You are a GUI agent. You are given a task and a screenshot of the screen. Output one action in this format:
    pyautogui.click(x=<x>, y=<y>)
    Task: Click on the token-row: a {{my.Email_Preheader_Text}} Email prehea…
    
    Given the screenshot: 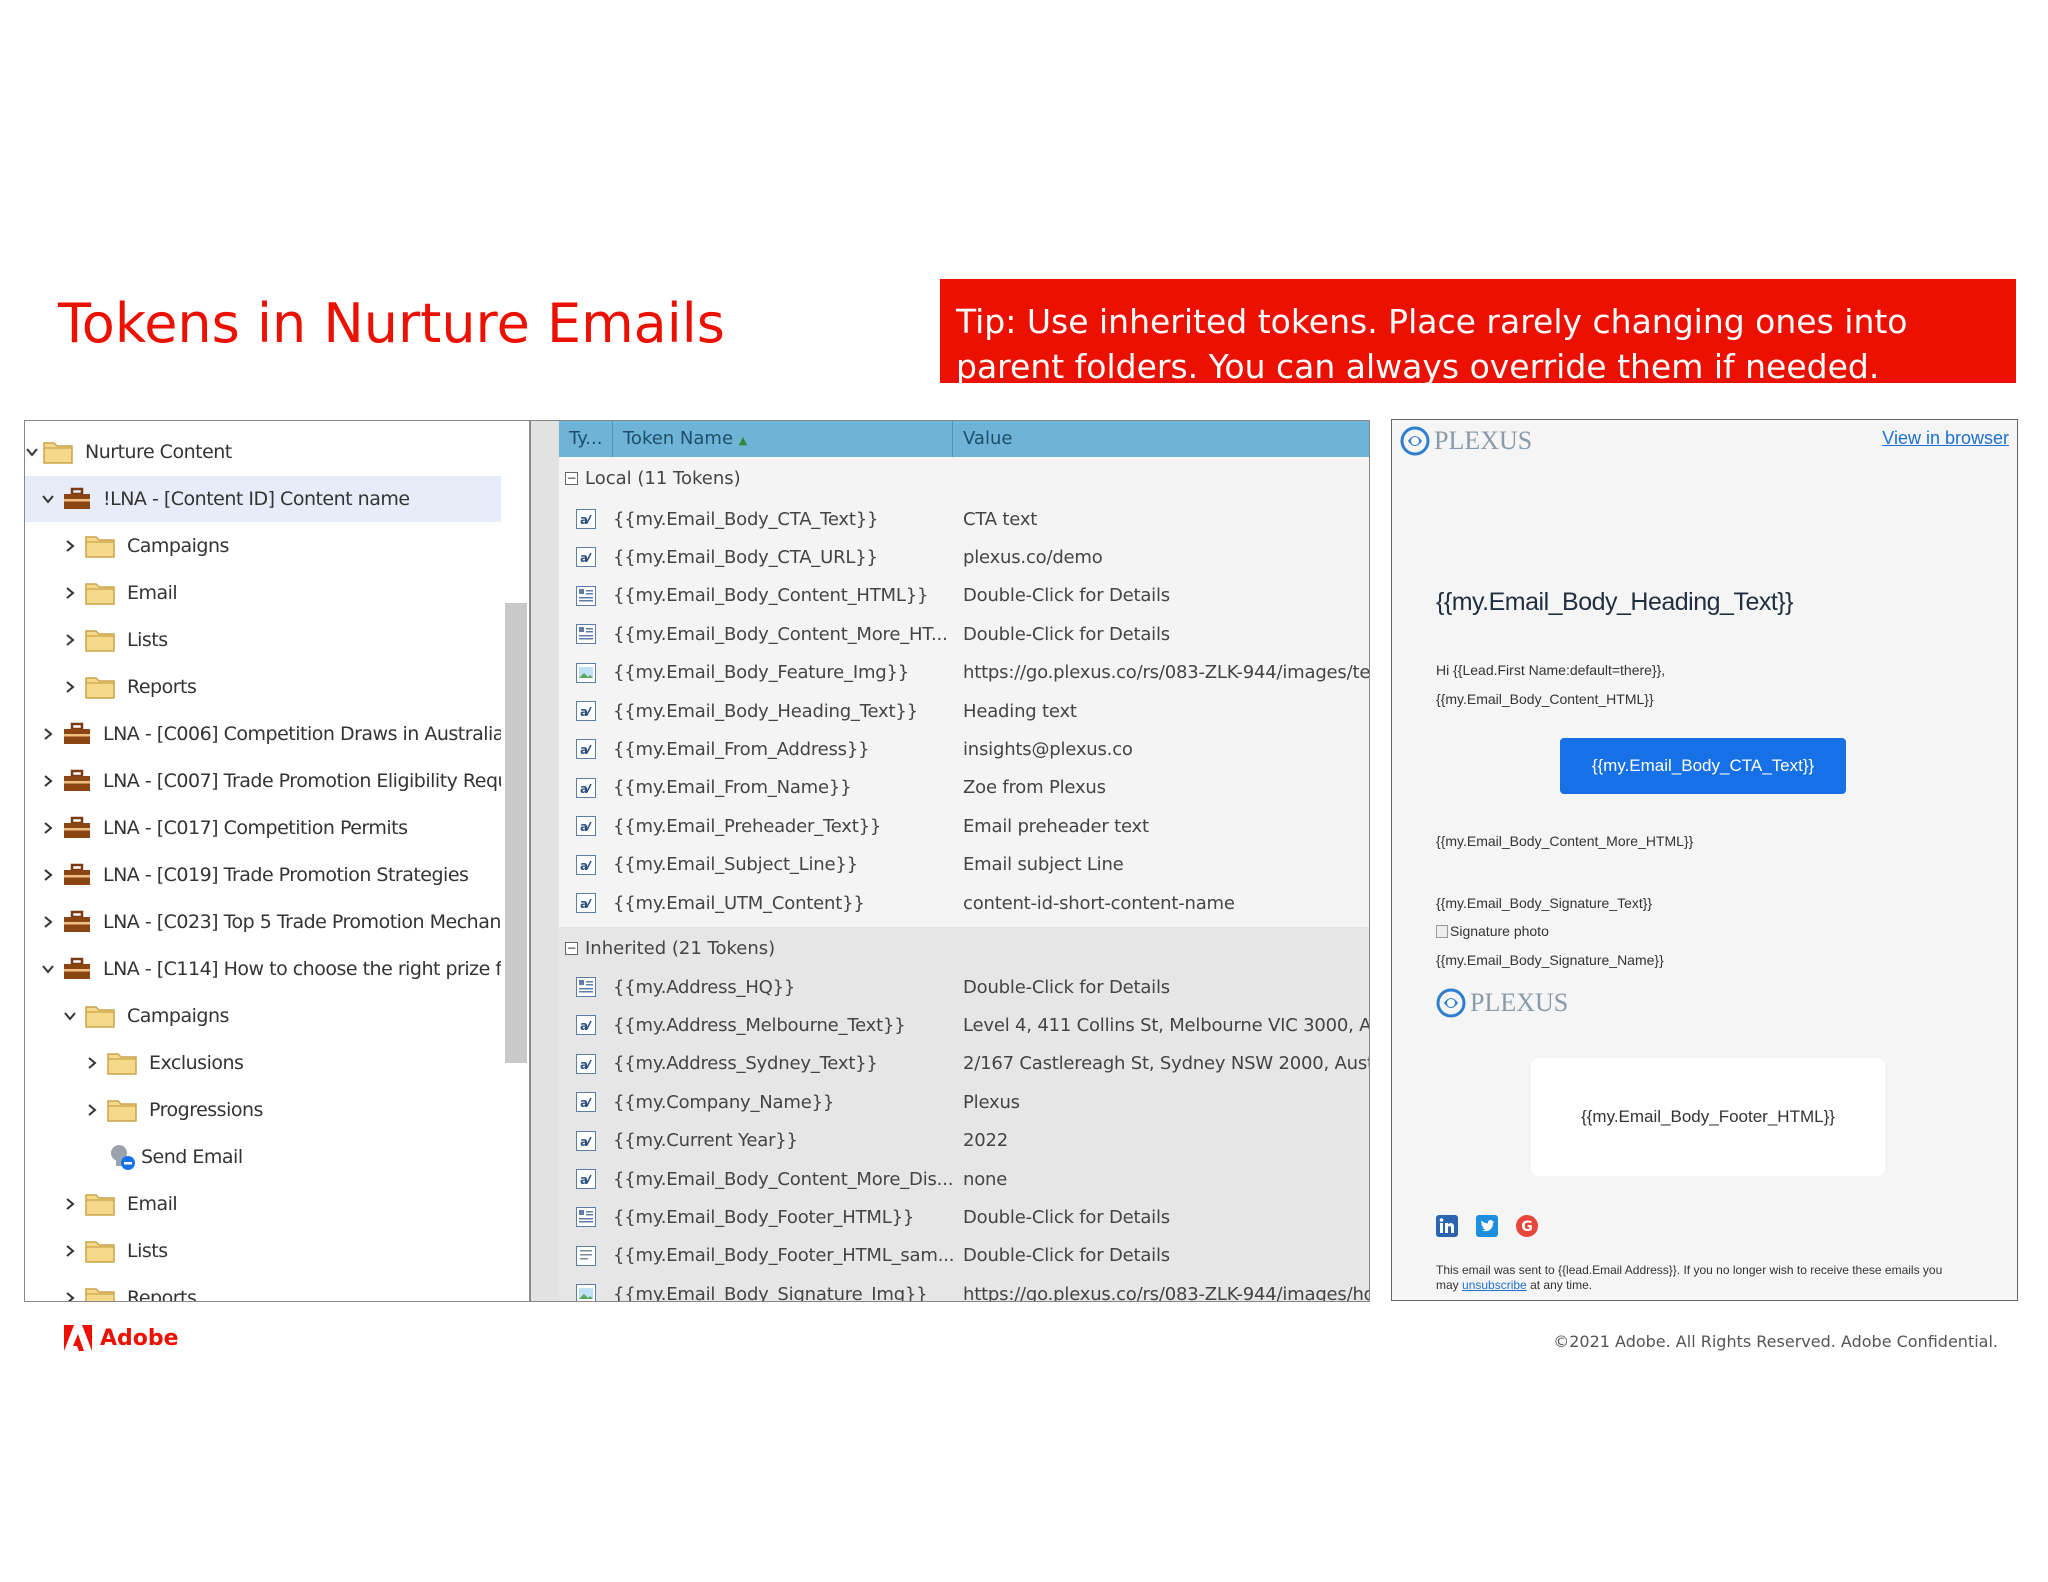 What is the action you would take?
    pyautogui.click(x=964, y=826)
    